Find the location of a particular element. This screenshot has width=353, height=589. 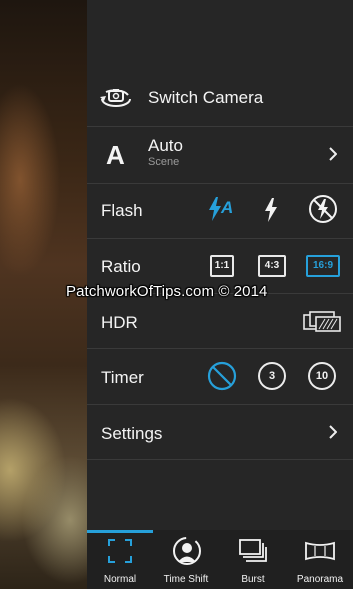

hdr-row: HDR is located at coordinates (220, 321).